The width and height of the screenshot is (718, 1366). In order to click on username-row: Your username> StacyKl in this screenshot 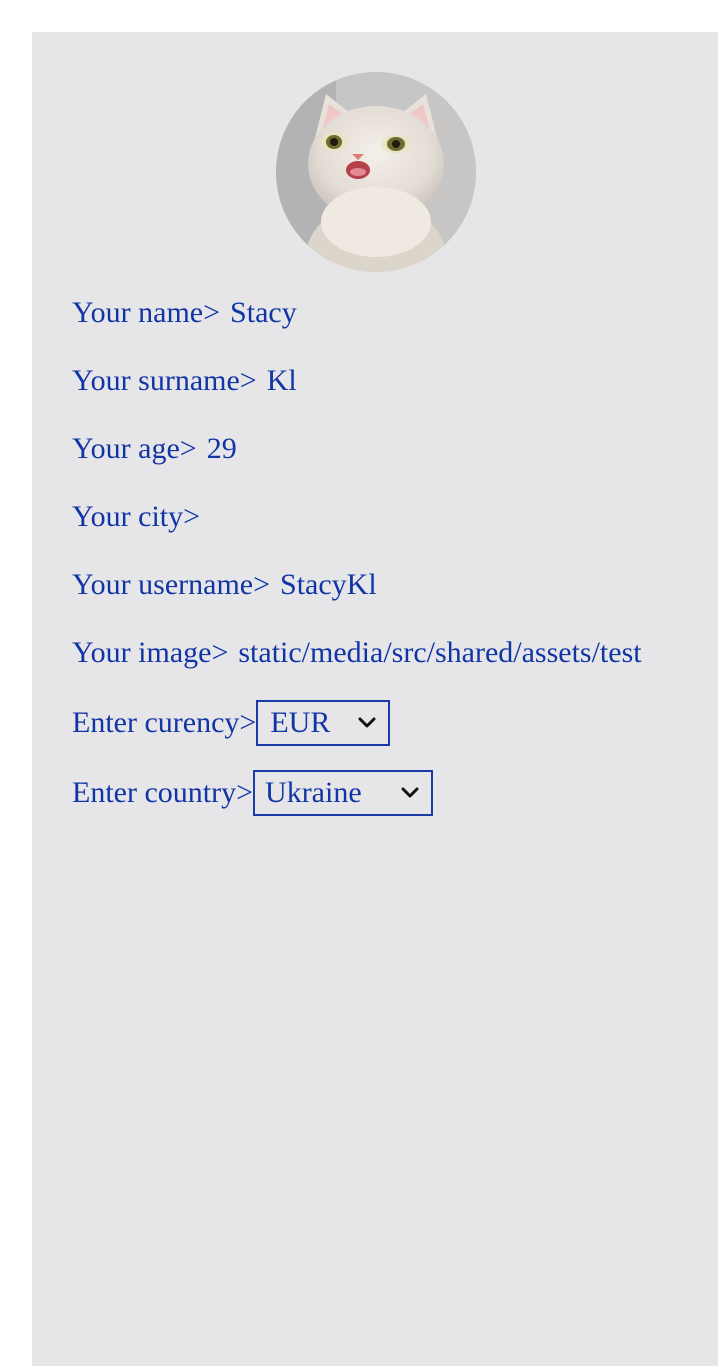, I will do `click(224, 585)`.